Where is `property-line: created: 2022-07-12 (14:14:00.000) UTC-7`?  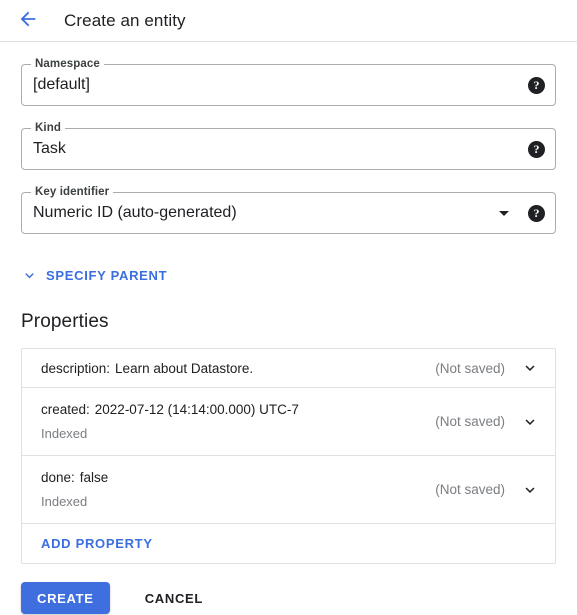 property-line: created: 2022-07-12 (14:14:00.000) UTC-7 is located at coordinates (238, 409).